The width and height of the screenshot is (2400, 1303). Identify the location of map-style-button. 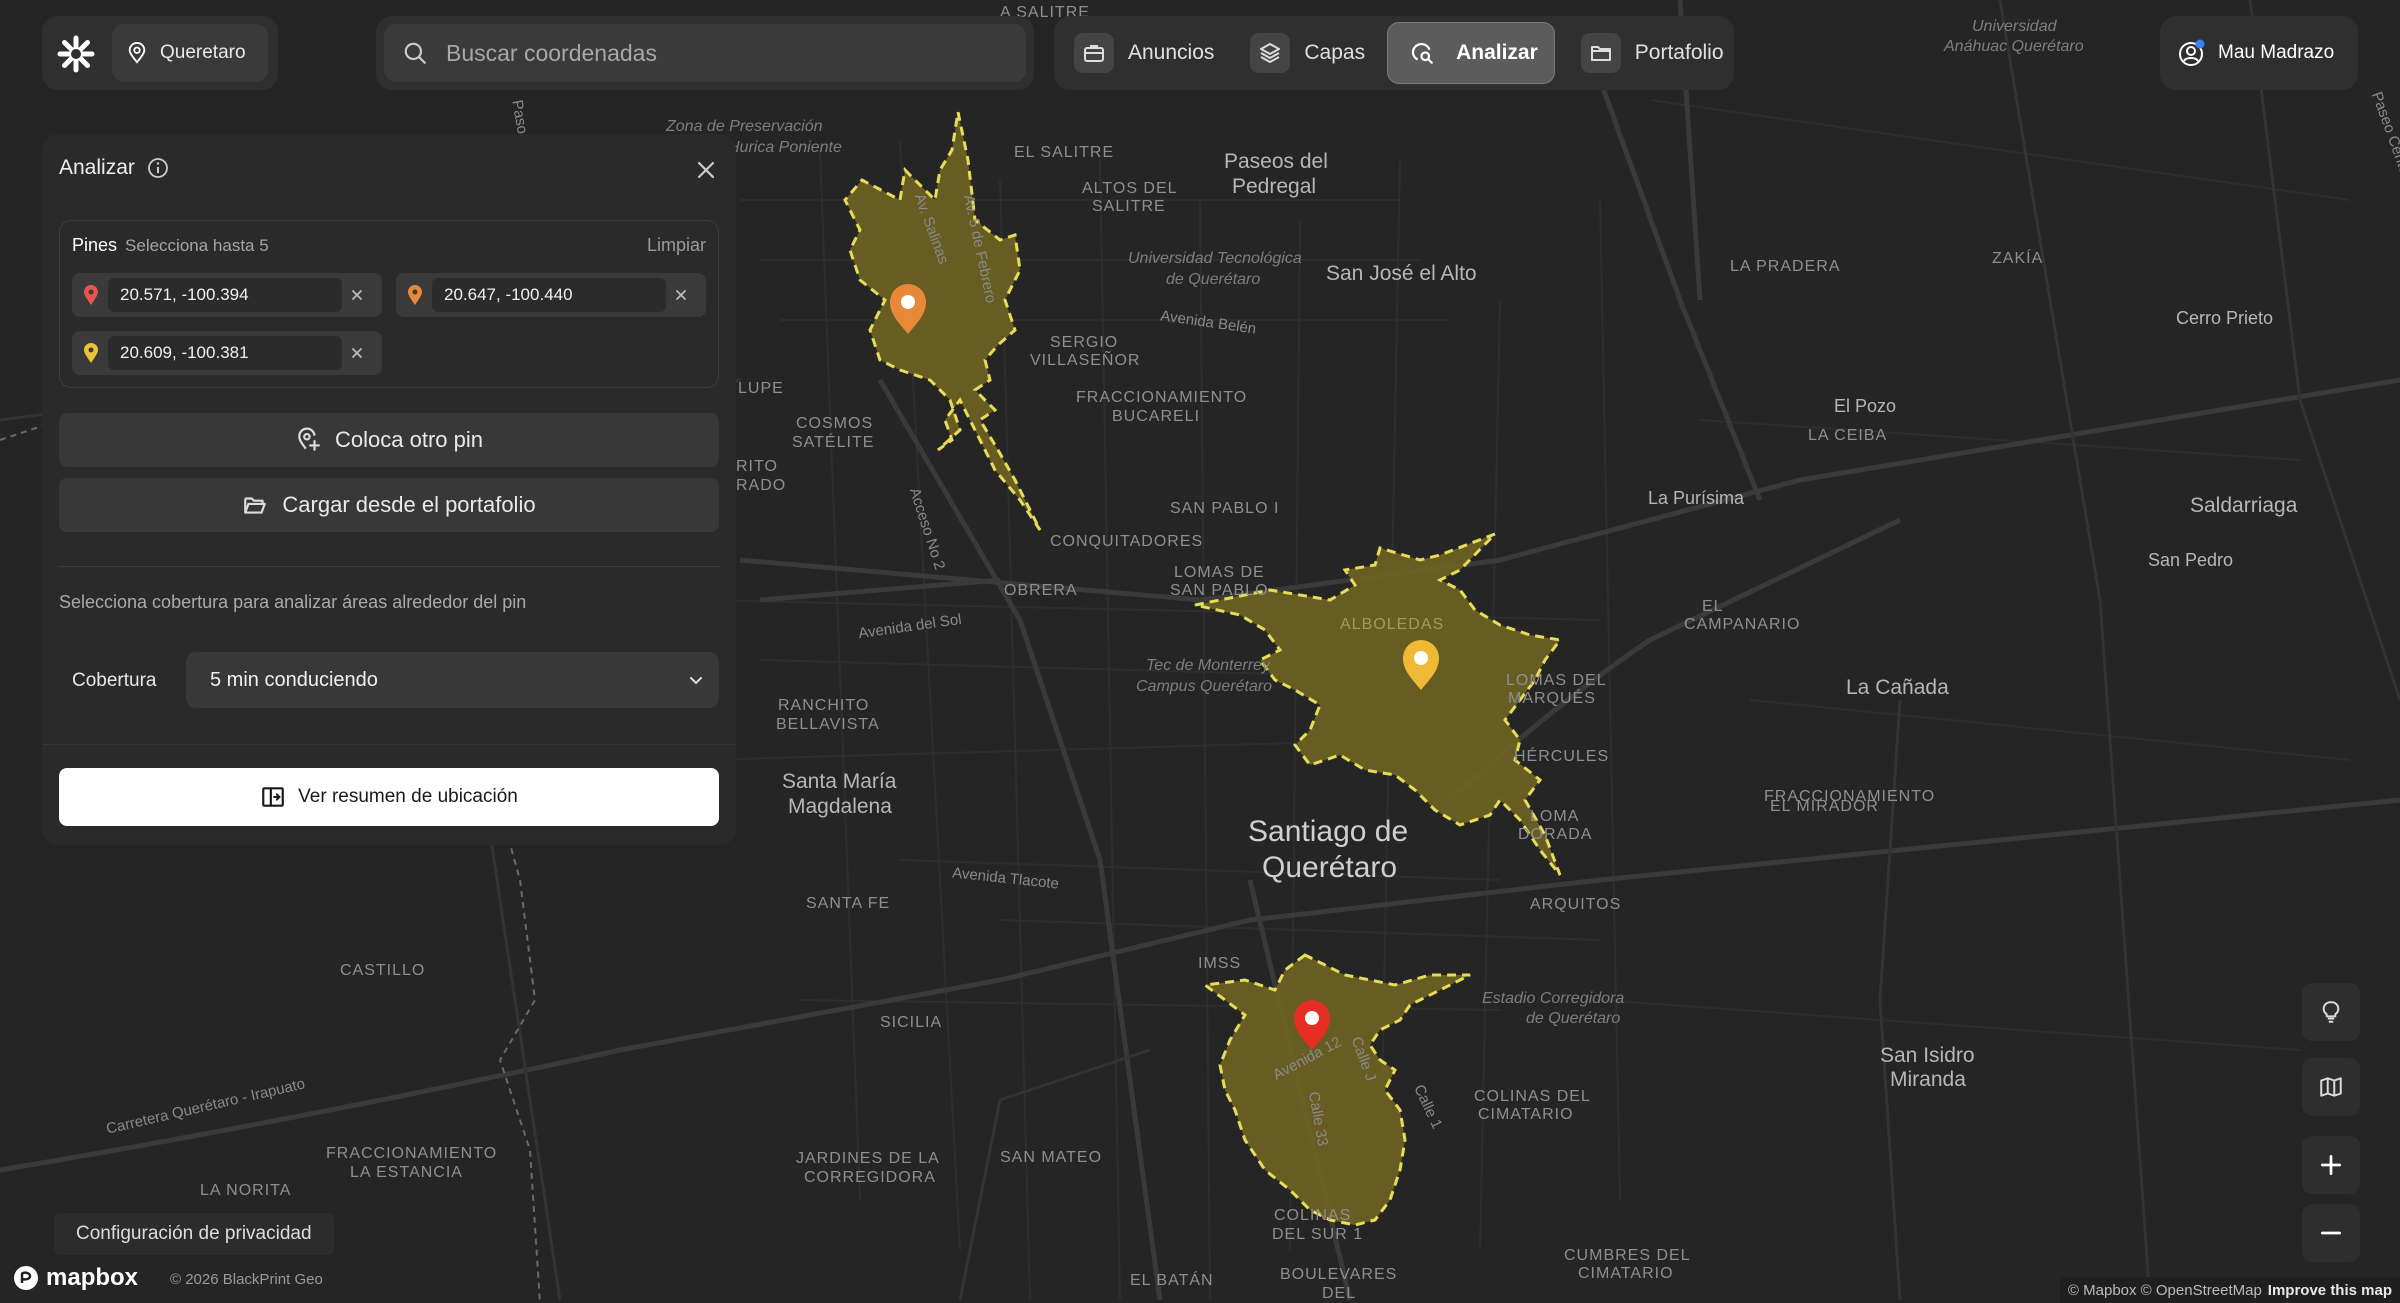
(2331, 1087).